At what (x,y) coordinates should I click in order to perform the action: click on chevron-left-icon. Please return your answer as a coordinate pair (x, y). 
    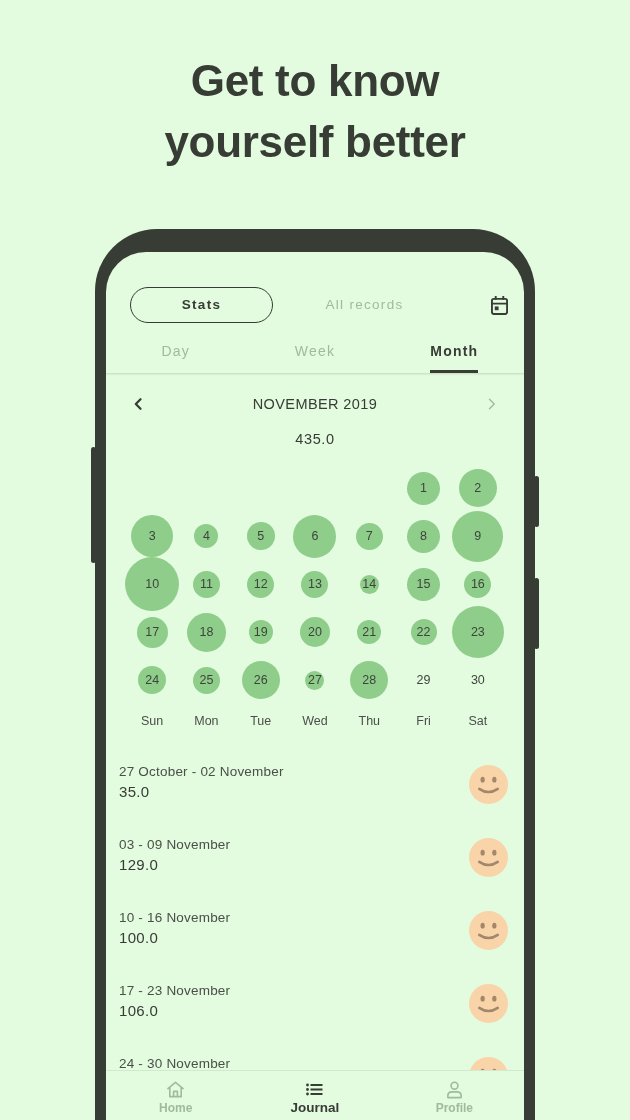
    Looking at the image, I should click on (138, 404).